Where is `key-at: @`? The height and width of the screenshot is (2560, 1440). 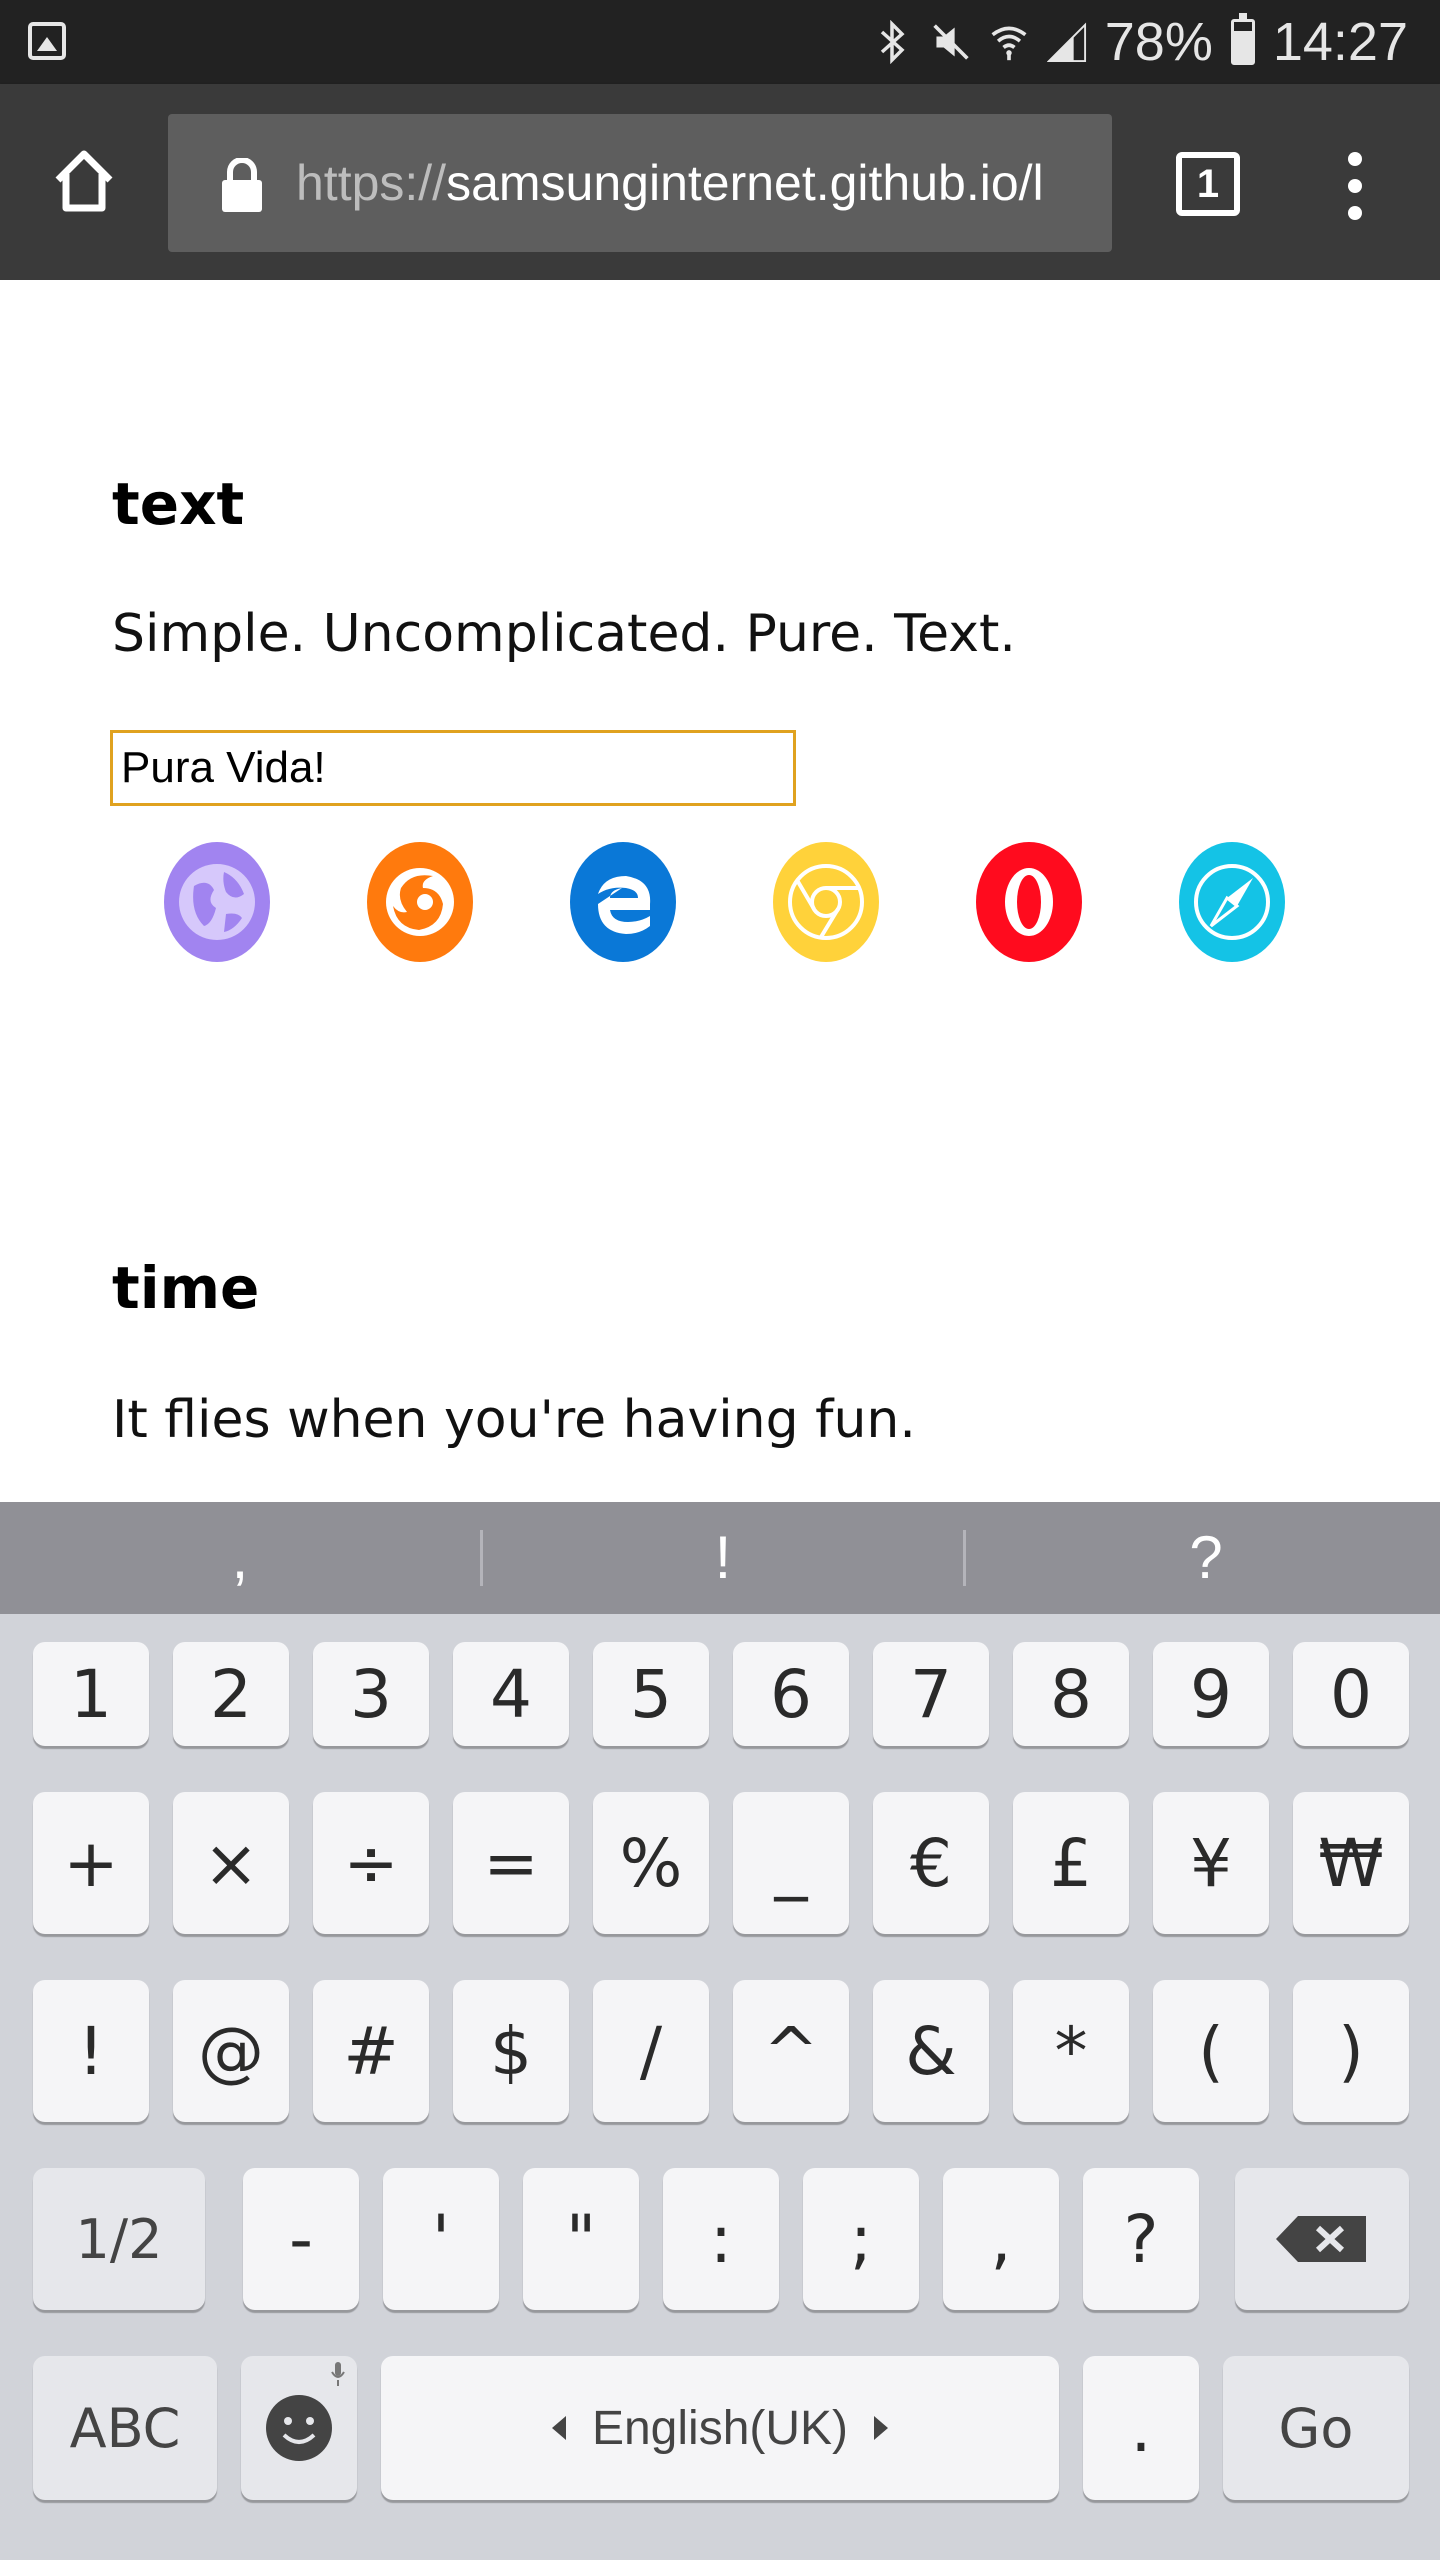 key-at: @ is located at coordinates (231, 2051).